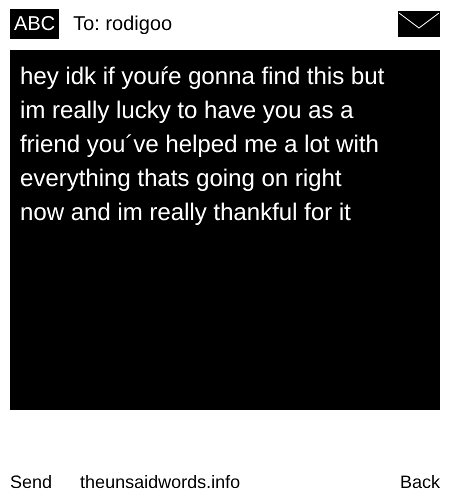 This screenshot has width=450, height=500. Describe the element at coordinates (160, 482) in the screenshot. I see `site-address: theunsaidwords.info` at that location.